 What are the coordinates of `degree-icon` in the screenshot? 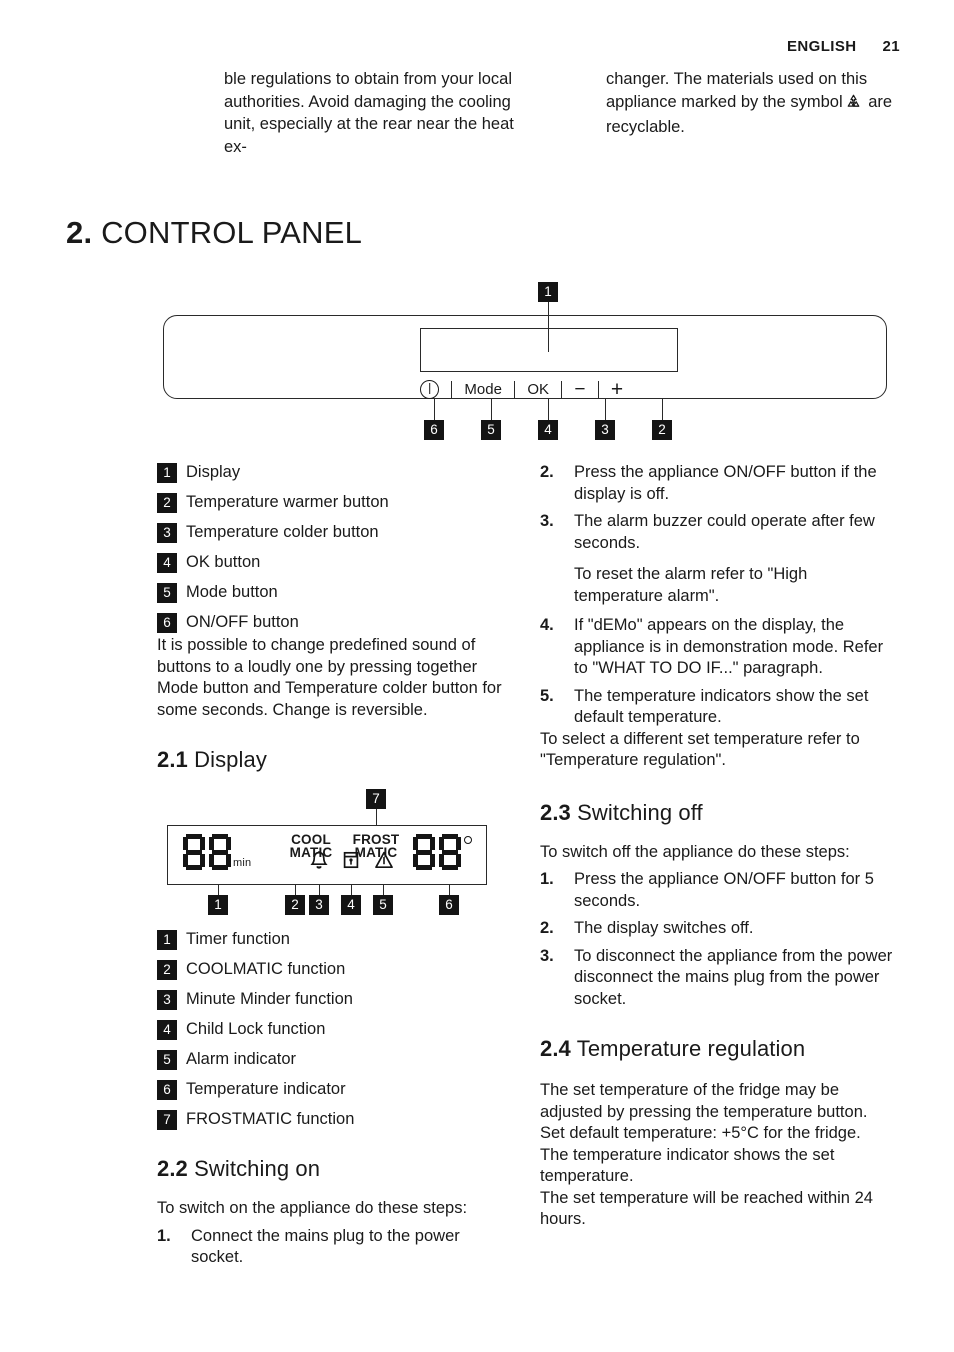 It's located at (468, 840).